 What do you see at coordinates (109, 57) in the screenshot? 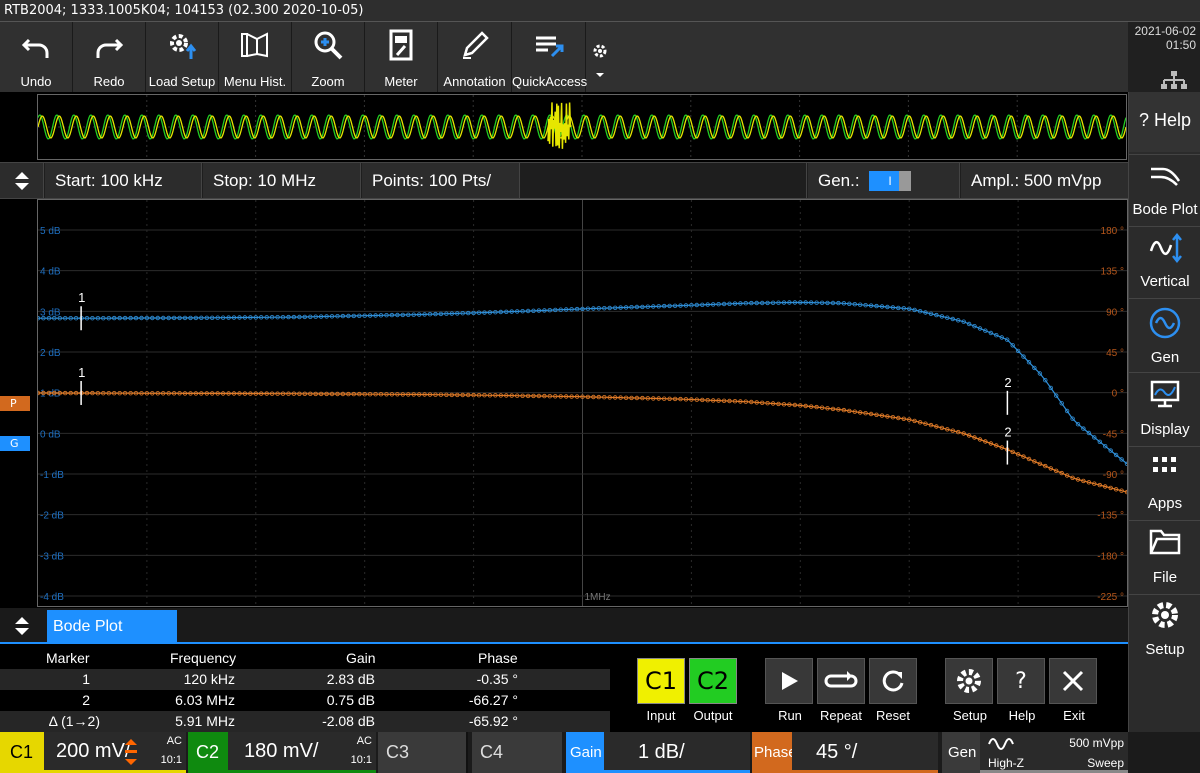
I see `redo-button: Redo` at bounding box center [109, 57].